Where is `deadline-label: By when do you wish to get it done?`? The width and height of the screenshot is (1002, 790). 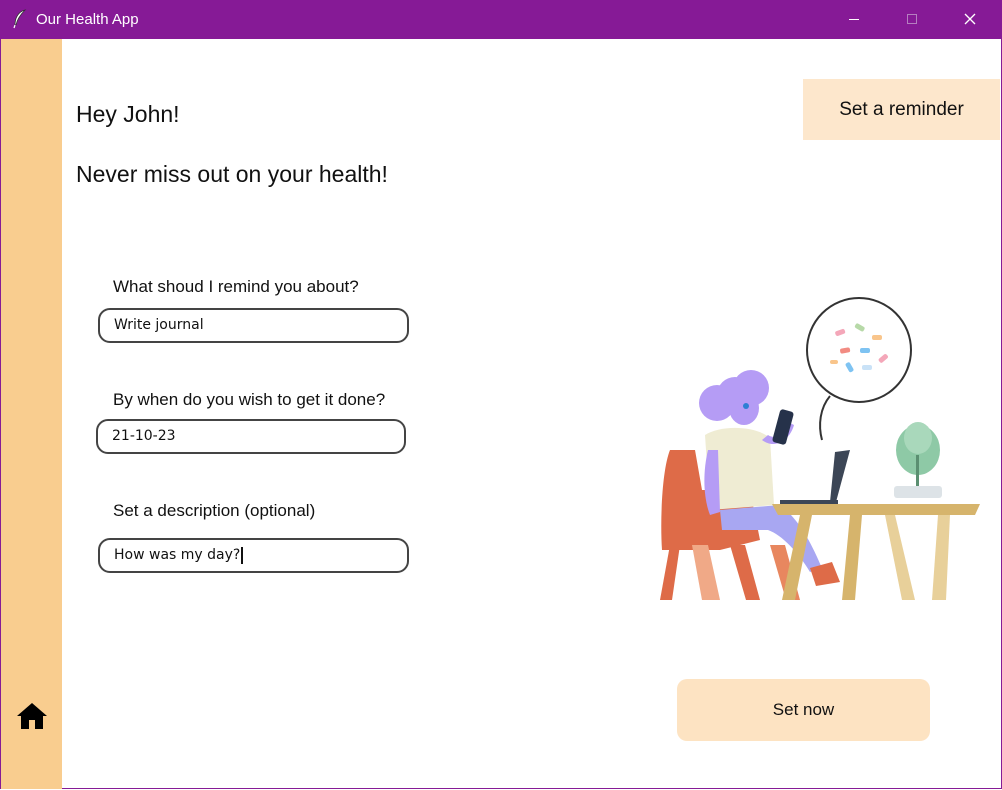
deadline-label: By when do you wish to get it done? is located at coordinates (249, 399).